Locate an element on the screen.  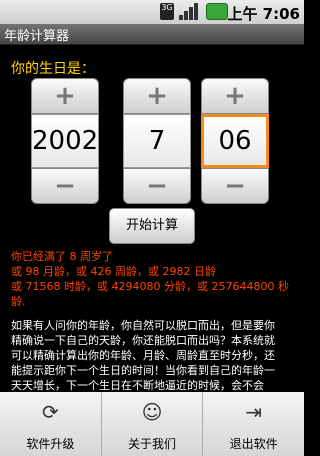
info-line: 精确说一下自己的天龄，你还能脱口而出吗？本系统就 is located at coordinates (143, 340).